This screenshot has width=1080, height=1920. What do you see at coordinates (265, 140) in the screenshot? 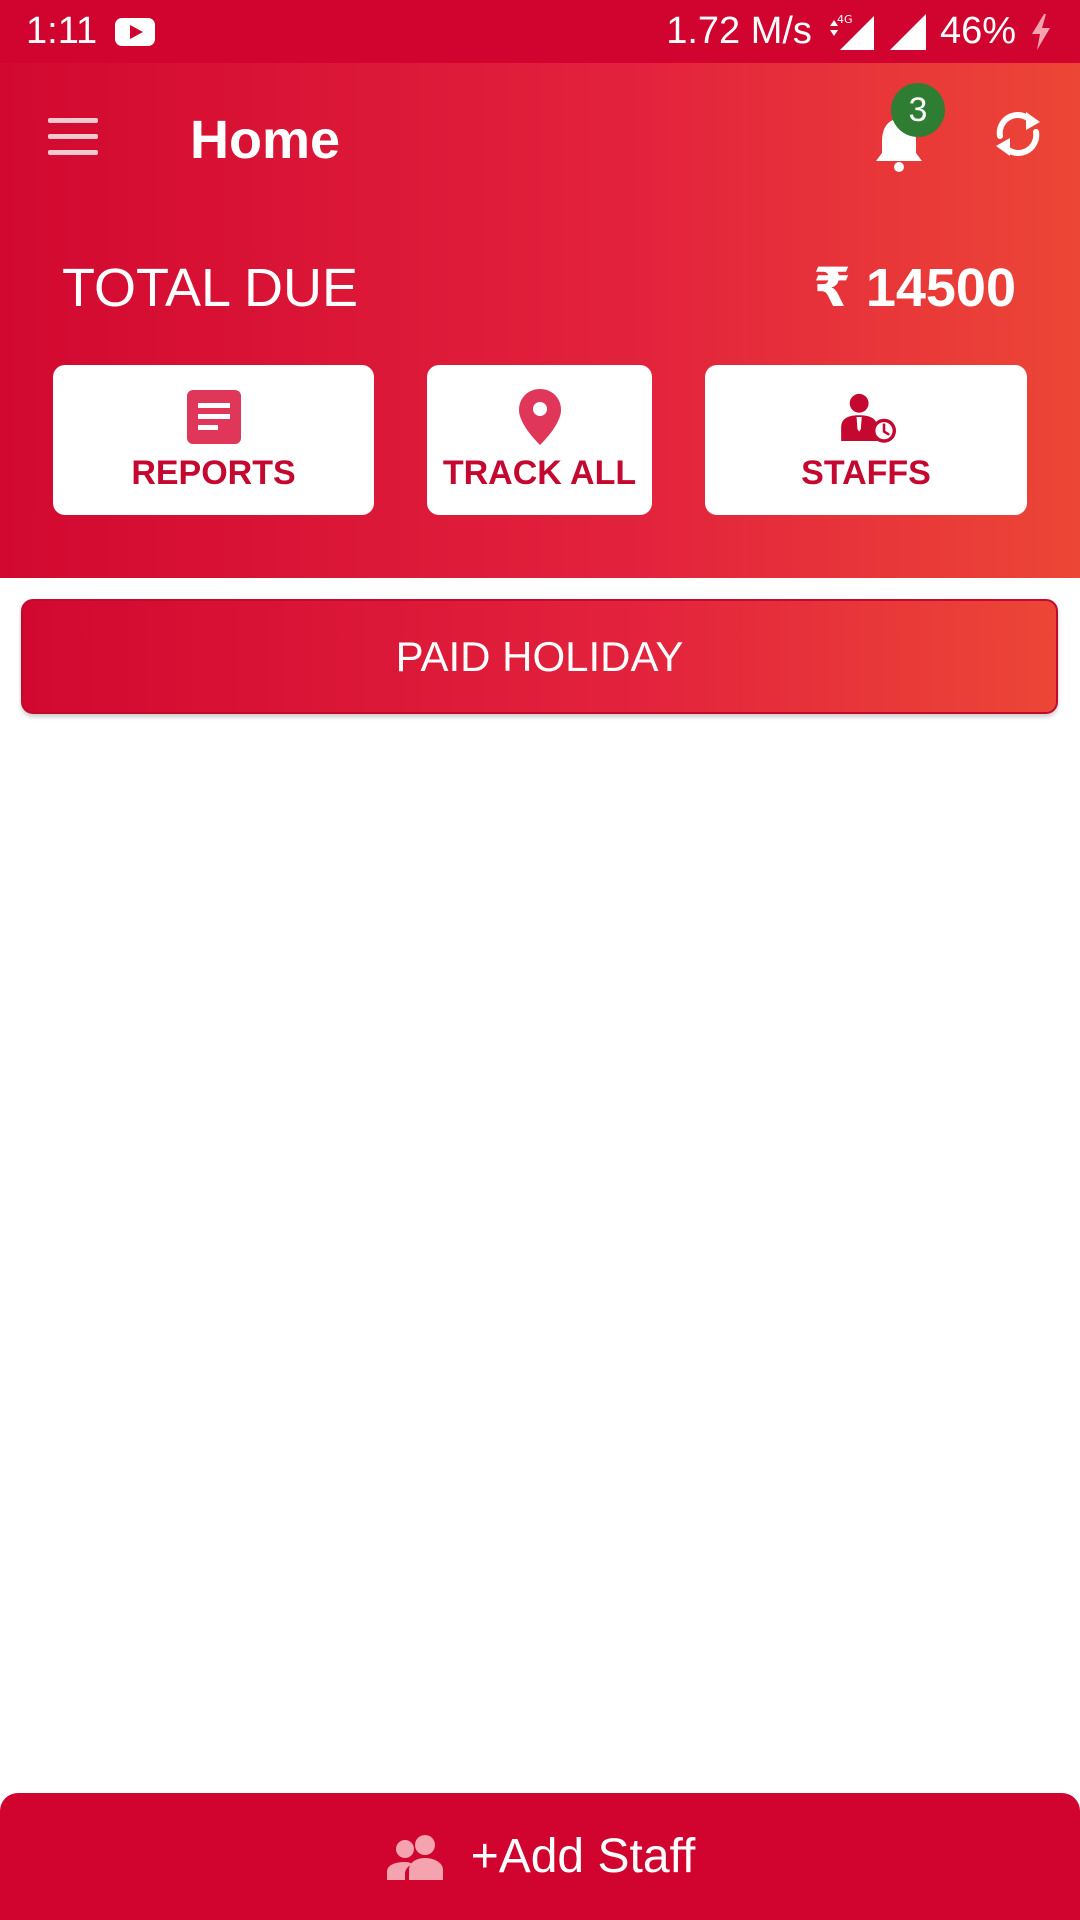
I see `page-title: Home` at bounding box center [265, 140].